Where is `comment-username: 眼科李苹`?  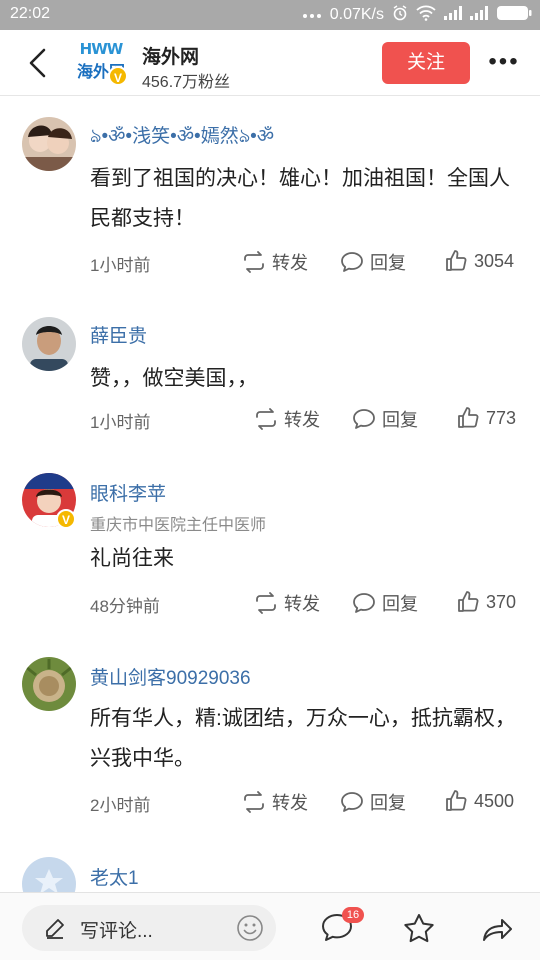
comment-username: 眼科李苹 is located at coordinates (128, 492).